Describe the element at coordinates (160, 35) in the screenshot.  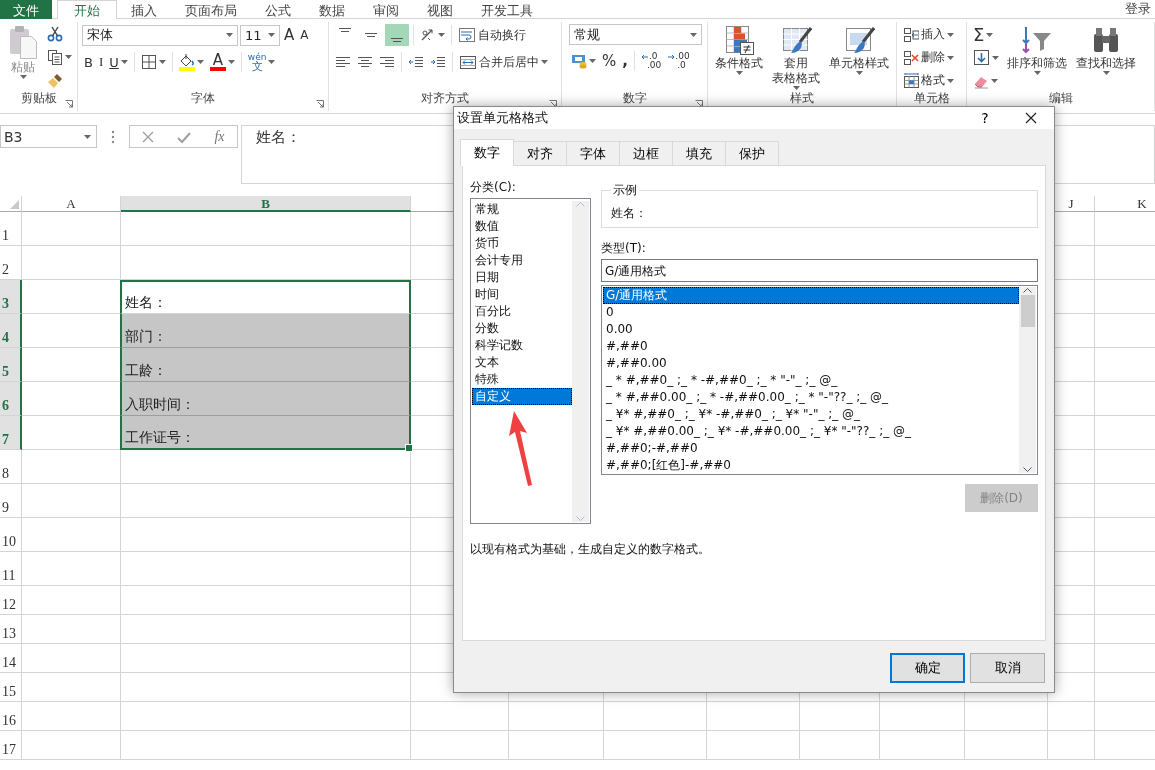
I see `font-name-field: 宋体` at that location.